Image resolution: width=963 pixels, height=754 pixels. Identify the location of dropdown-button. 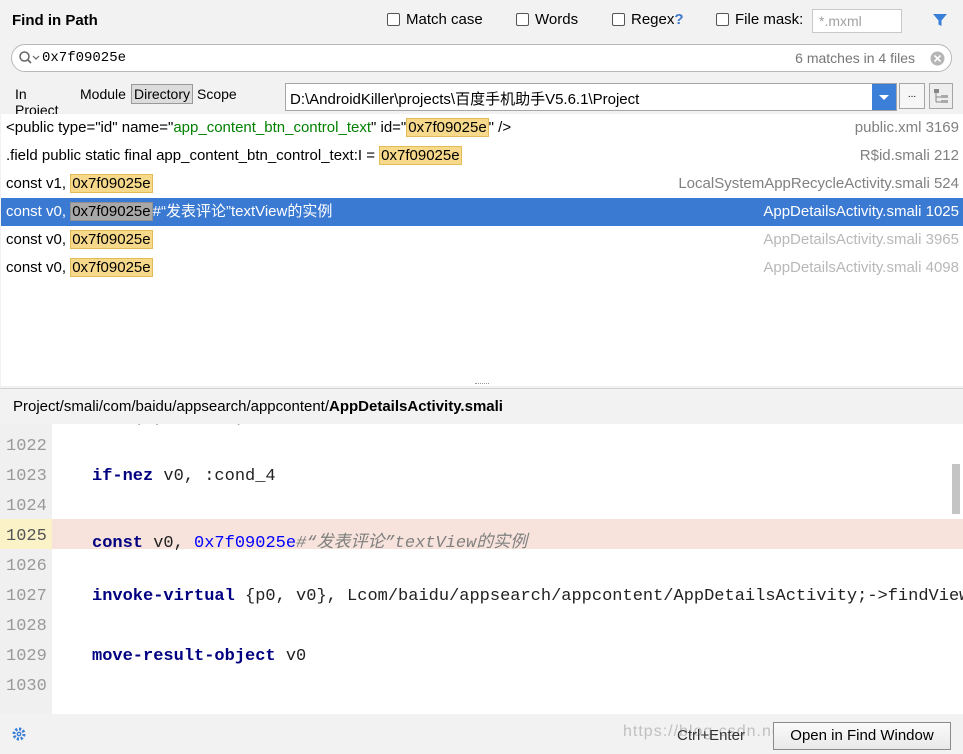
(884, 97).